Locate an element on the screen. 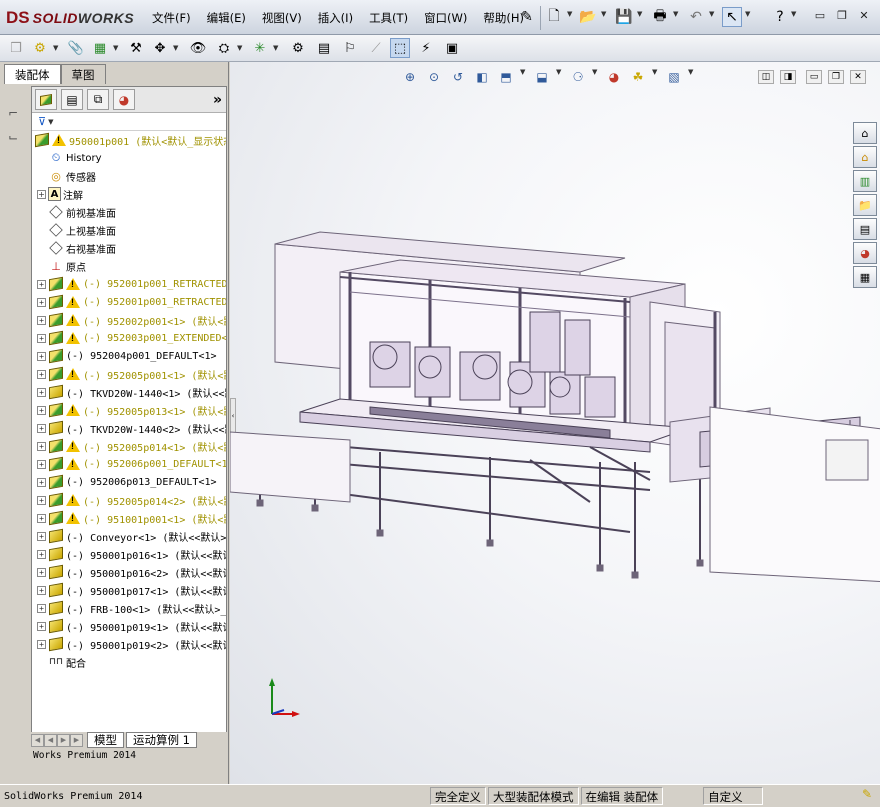 This screenshot has height=807, width=880. minimize-icon: ▭ is located at coordinates (820, 16).